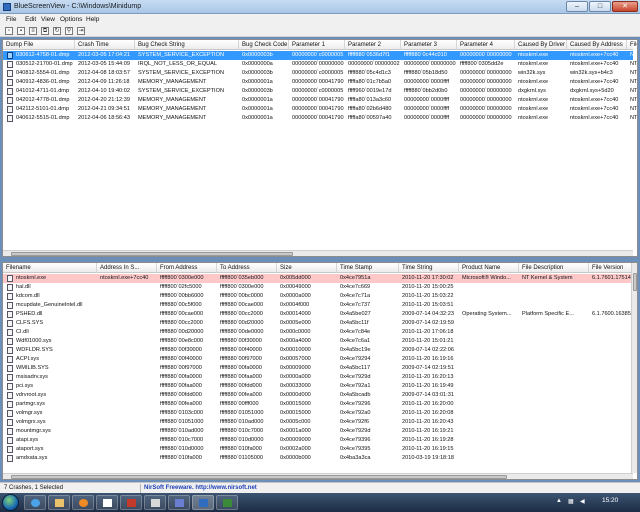  What do you see at coordinates (9, 31) in the screenshot?
I see `open-icon: ▫` at bounding box center [9, 31].